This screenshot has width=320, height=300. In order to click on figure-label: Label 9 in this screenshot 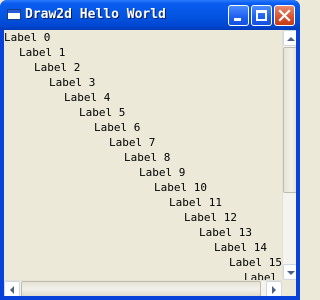, I will do `click(162, 172)`.